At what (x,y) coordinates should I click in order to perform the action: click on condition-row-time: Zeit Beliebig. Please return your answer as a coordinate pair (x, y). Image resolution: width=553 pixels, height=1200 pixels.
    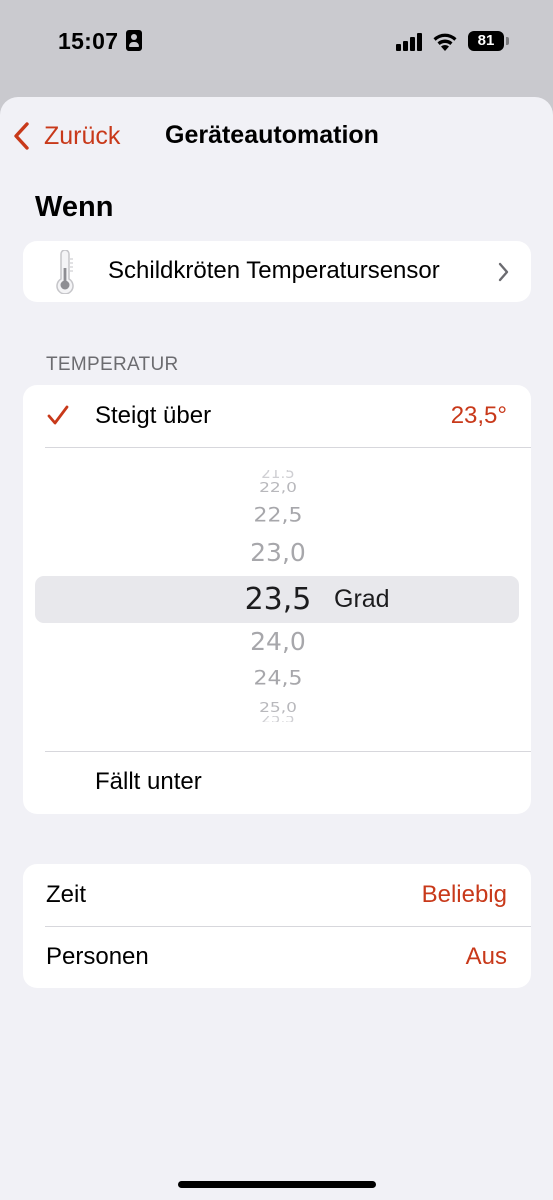
    Looking at the image, I should click on (277, 895).